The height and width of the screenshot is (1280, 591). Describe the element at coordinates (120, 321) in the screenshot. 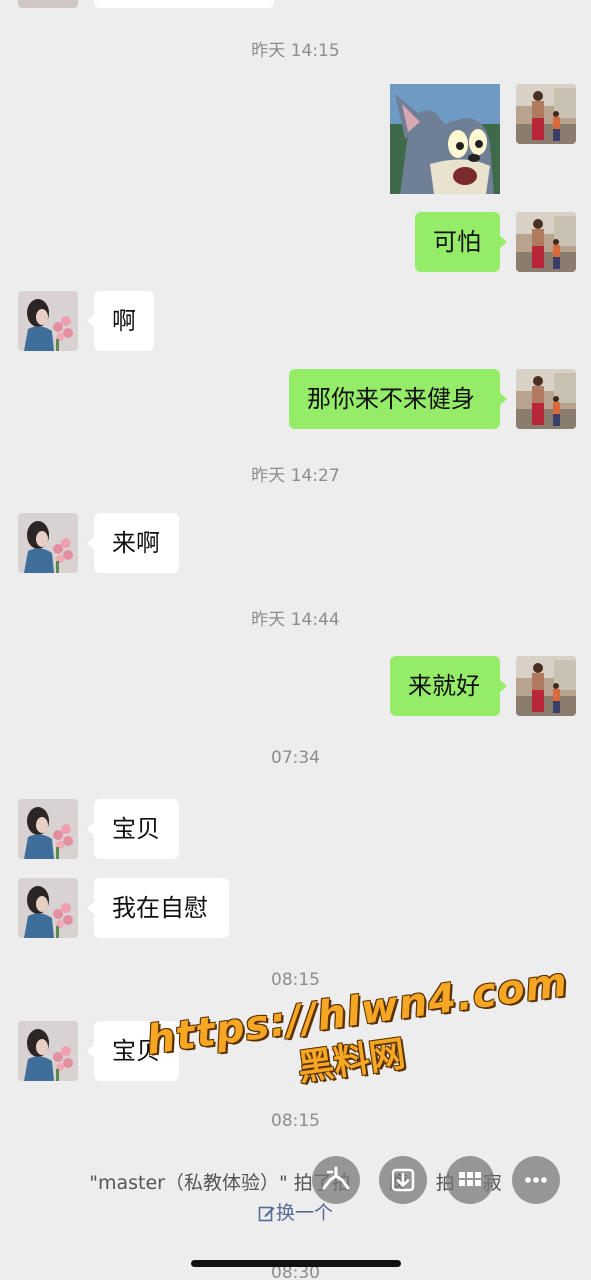

I see `message-bubble-contact: 啊` at that location.